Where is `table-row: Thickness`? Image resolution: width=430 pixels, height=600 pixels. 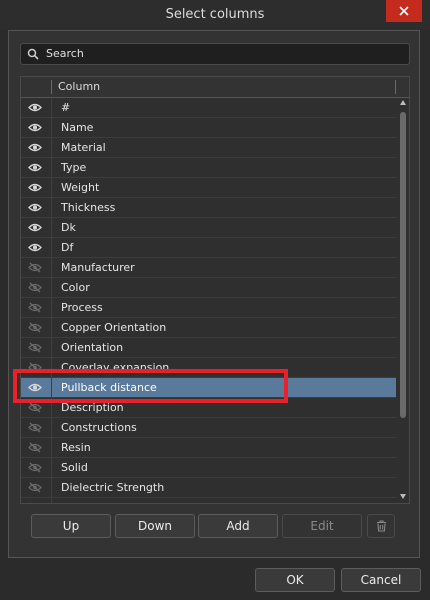
table-row: Thickness is located at coordinates (208, 208).